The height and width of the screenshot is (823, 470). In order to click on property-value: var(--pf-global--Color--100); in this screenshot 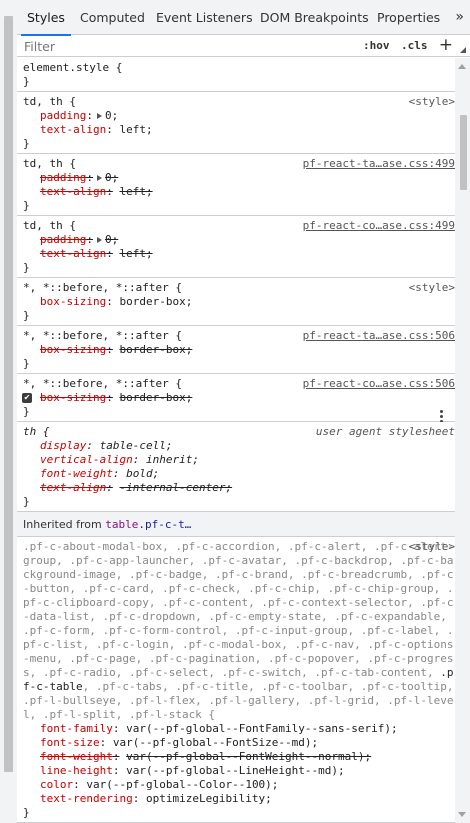, I will do `click(182, 784)`.